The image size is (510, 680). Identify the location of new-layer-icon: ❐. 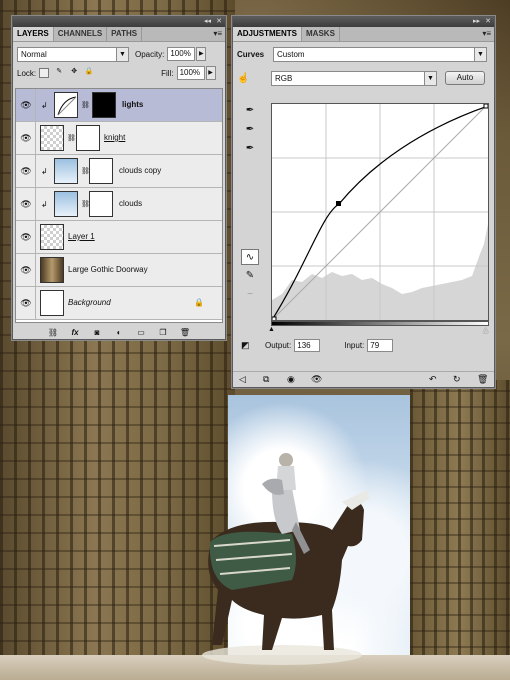
(163, 332).